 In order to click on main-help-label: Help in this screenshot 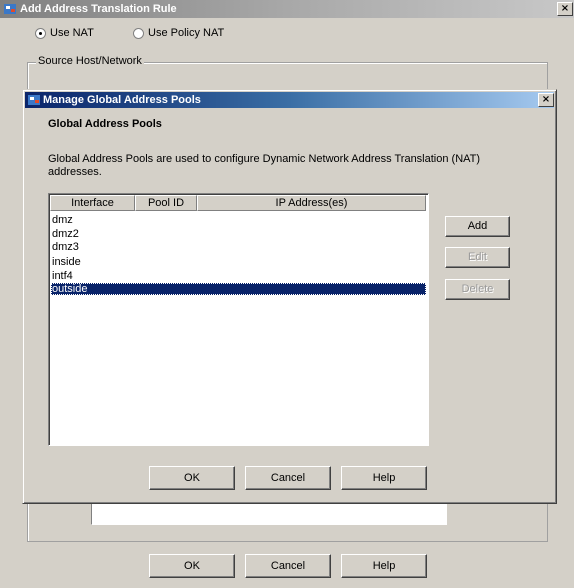, I will do `click(384, 566)`.